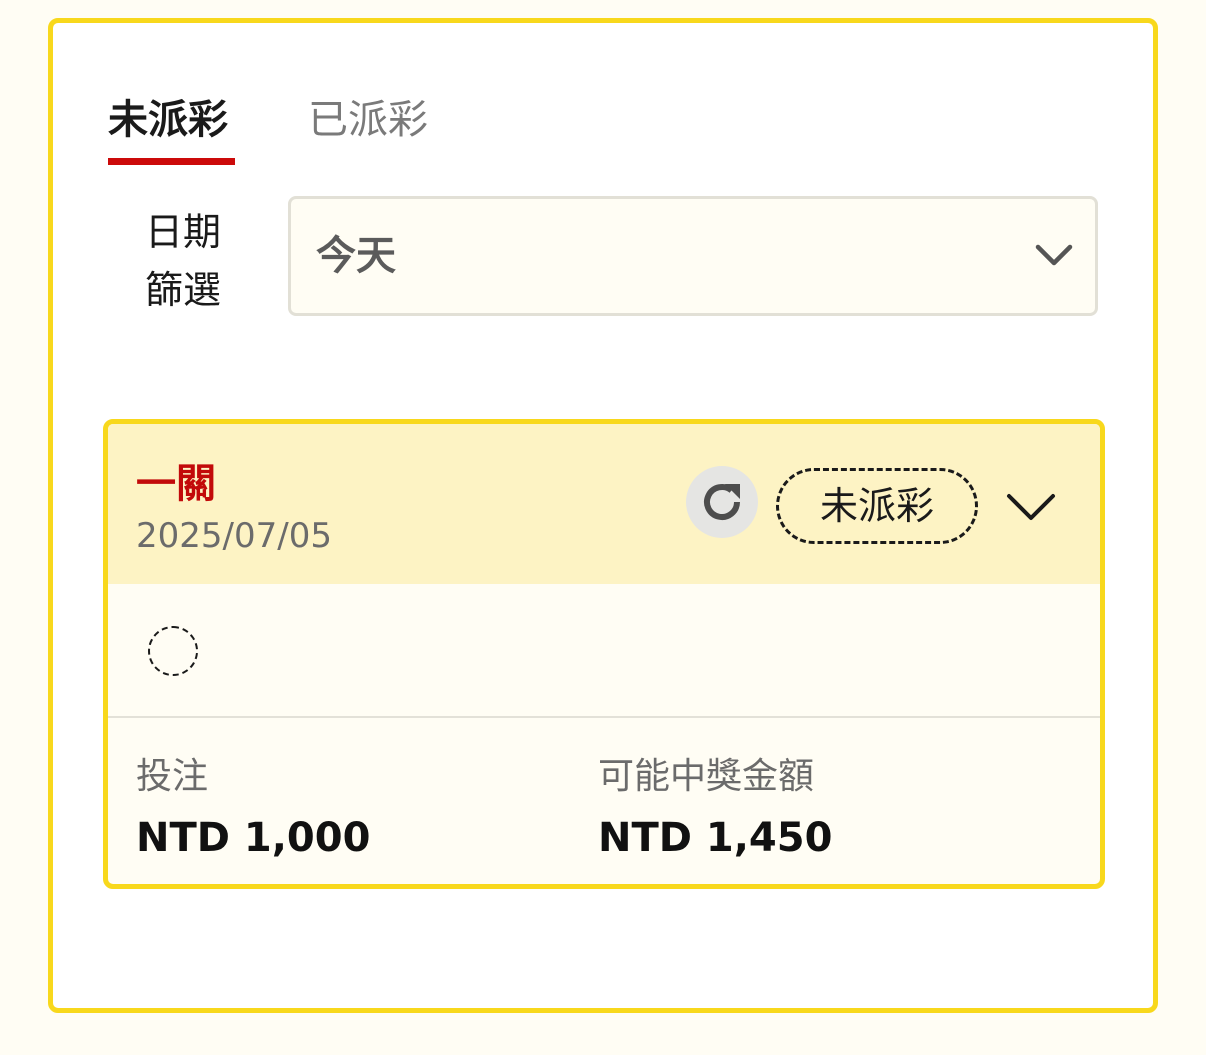 The image size is (1206, 1055). What do you see at coordinates (604, 504) in the screenshot?
I see `bet-card-header: 一關 2025/07/05 未派彩` at bounding box center [604, 504].